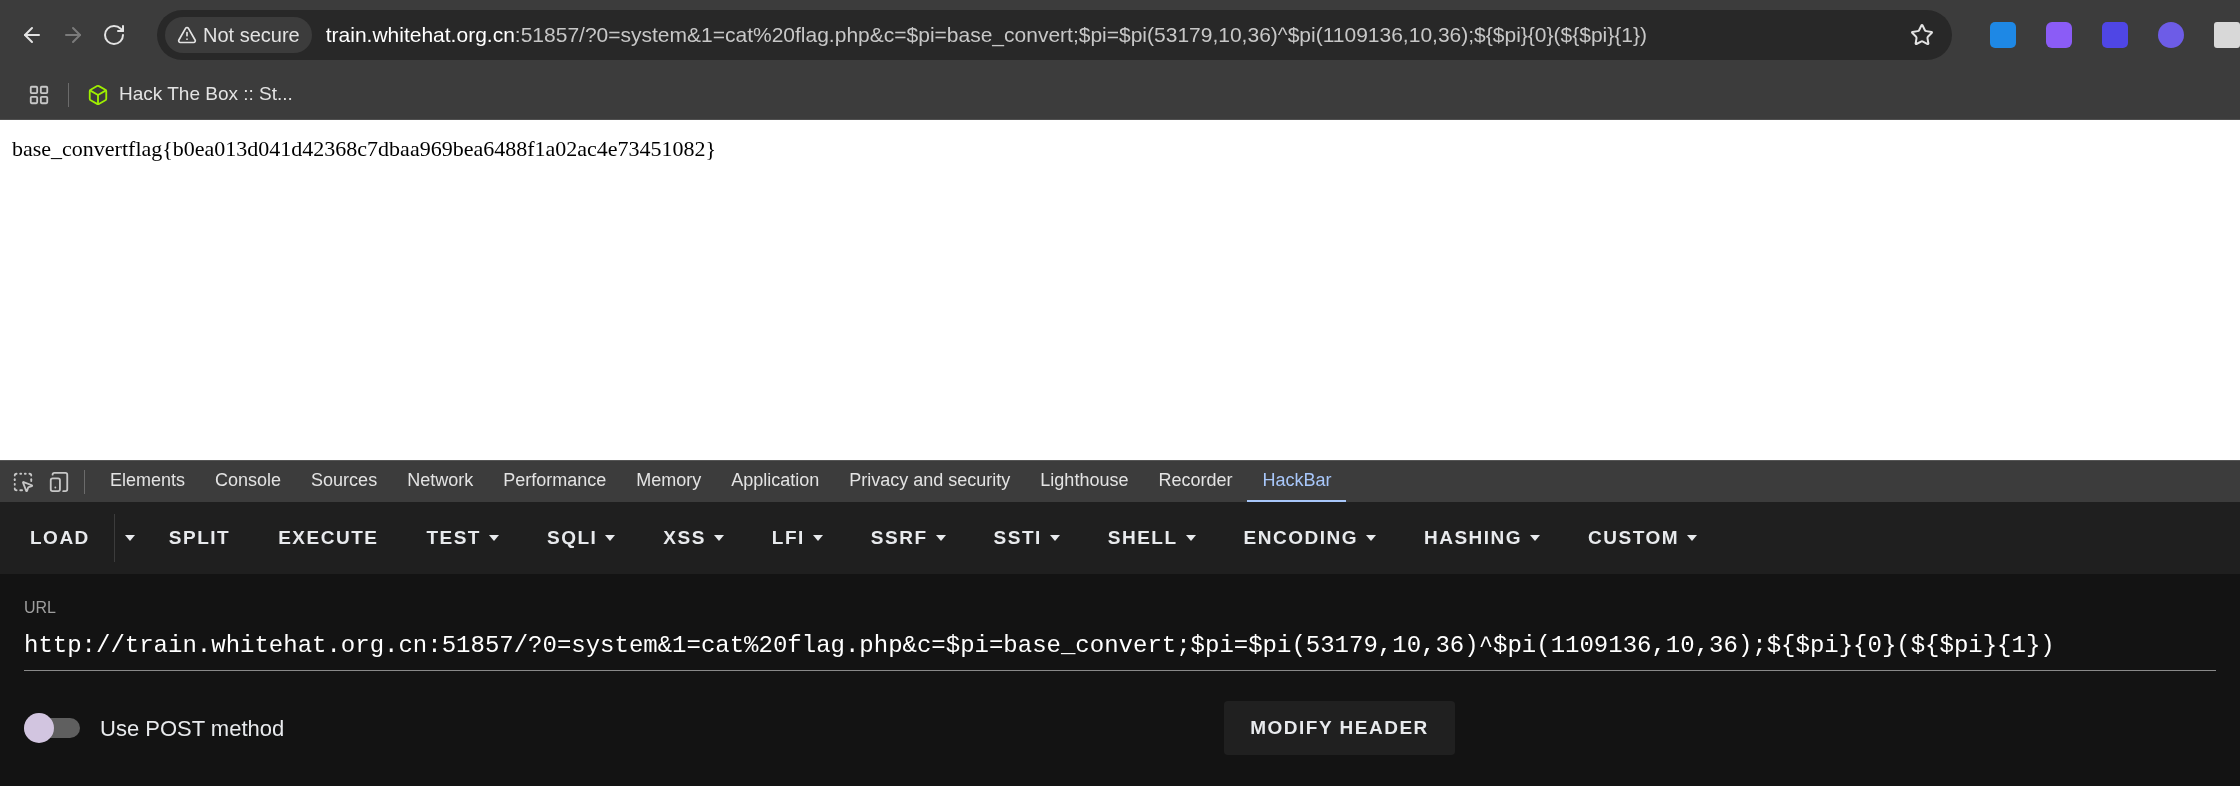  I want to click on modify-header-button: MODIFY HEADER, so click(1339, 728).